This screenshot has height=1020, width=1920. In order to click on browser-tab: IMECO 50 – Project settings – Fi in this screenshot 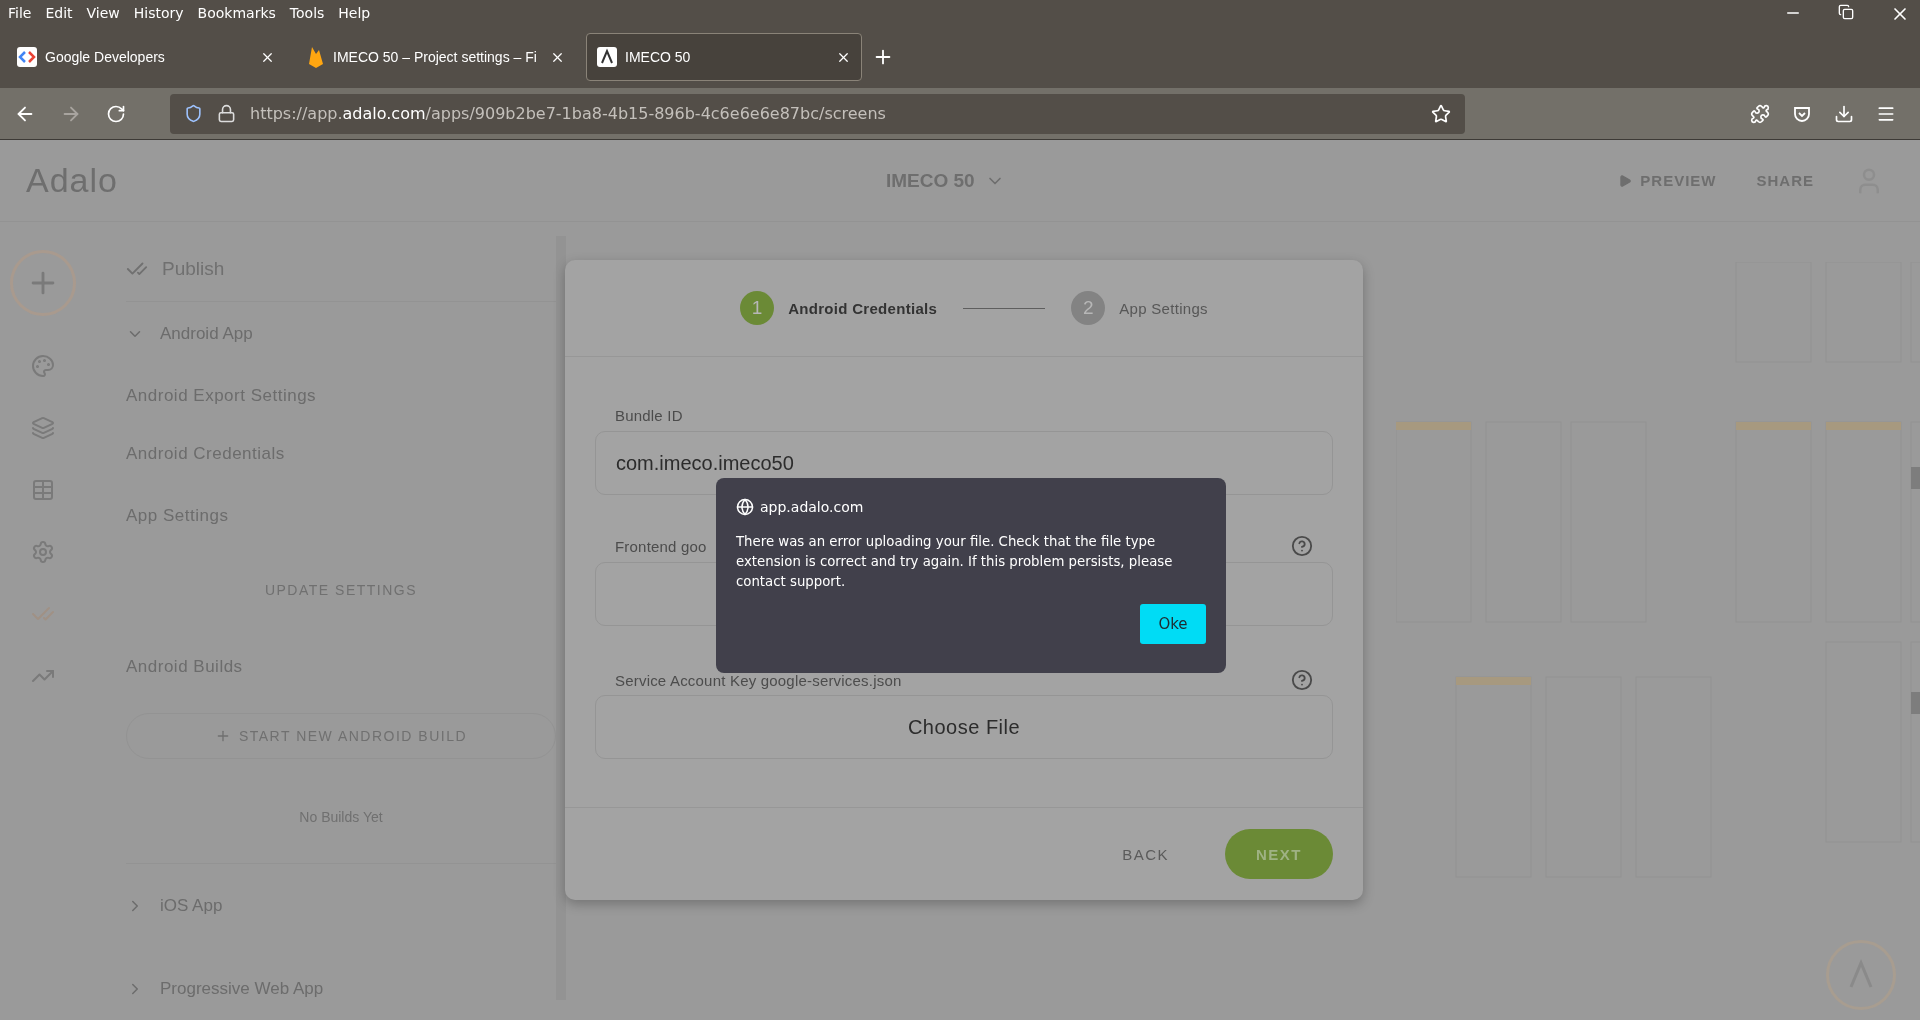, I will do `click(436, 57)`.